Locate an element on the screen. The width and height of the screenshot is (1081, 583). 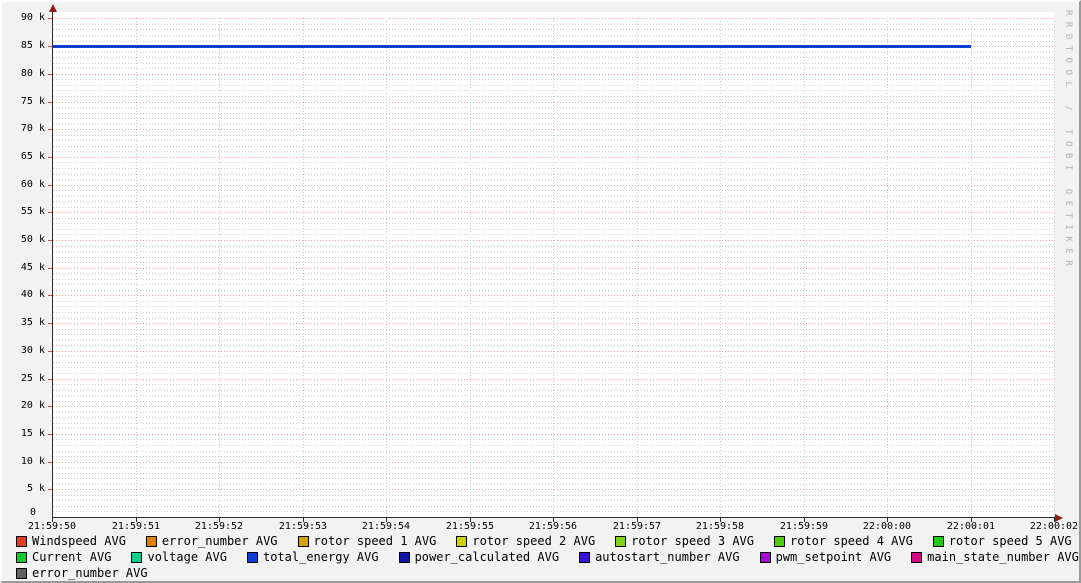
legend-item: rotor speed 1 AVG is located at coordinates (367, 541).